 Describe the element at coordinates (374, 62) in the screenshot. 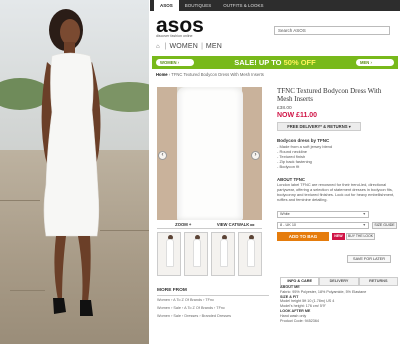

I see `sale-men-button: MEN ›` at that location.